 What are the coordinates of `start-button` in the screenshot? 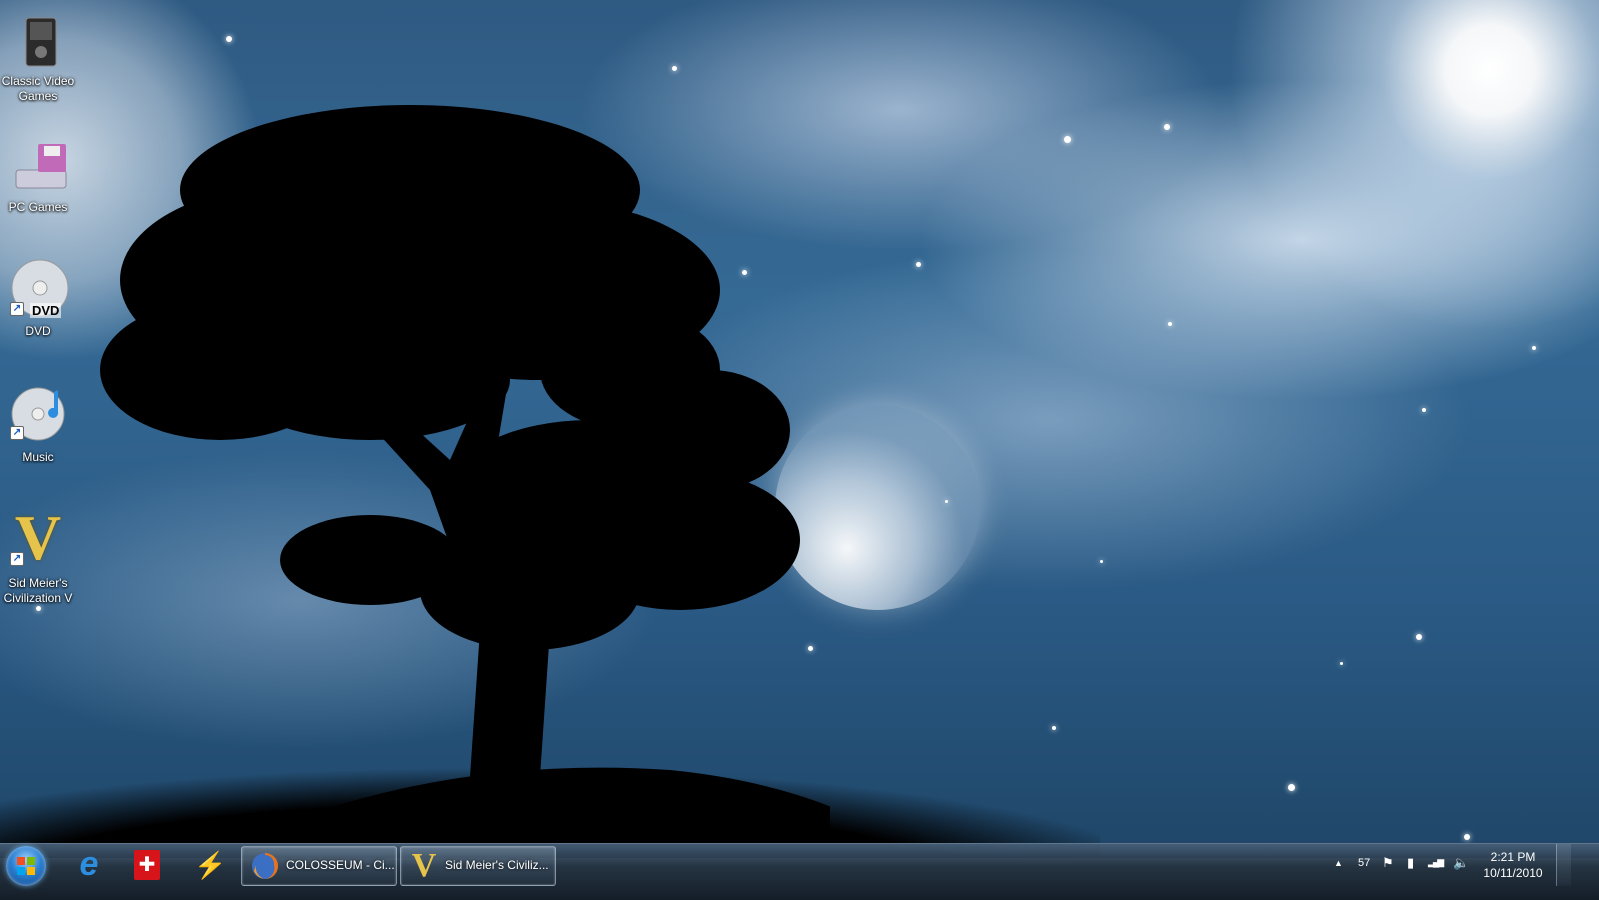 It's located at (26, 866).